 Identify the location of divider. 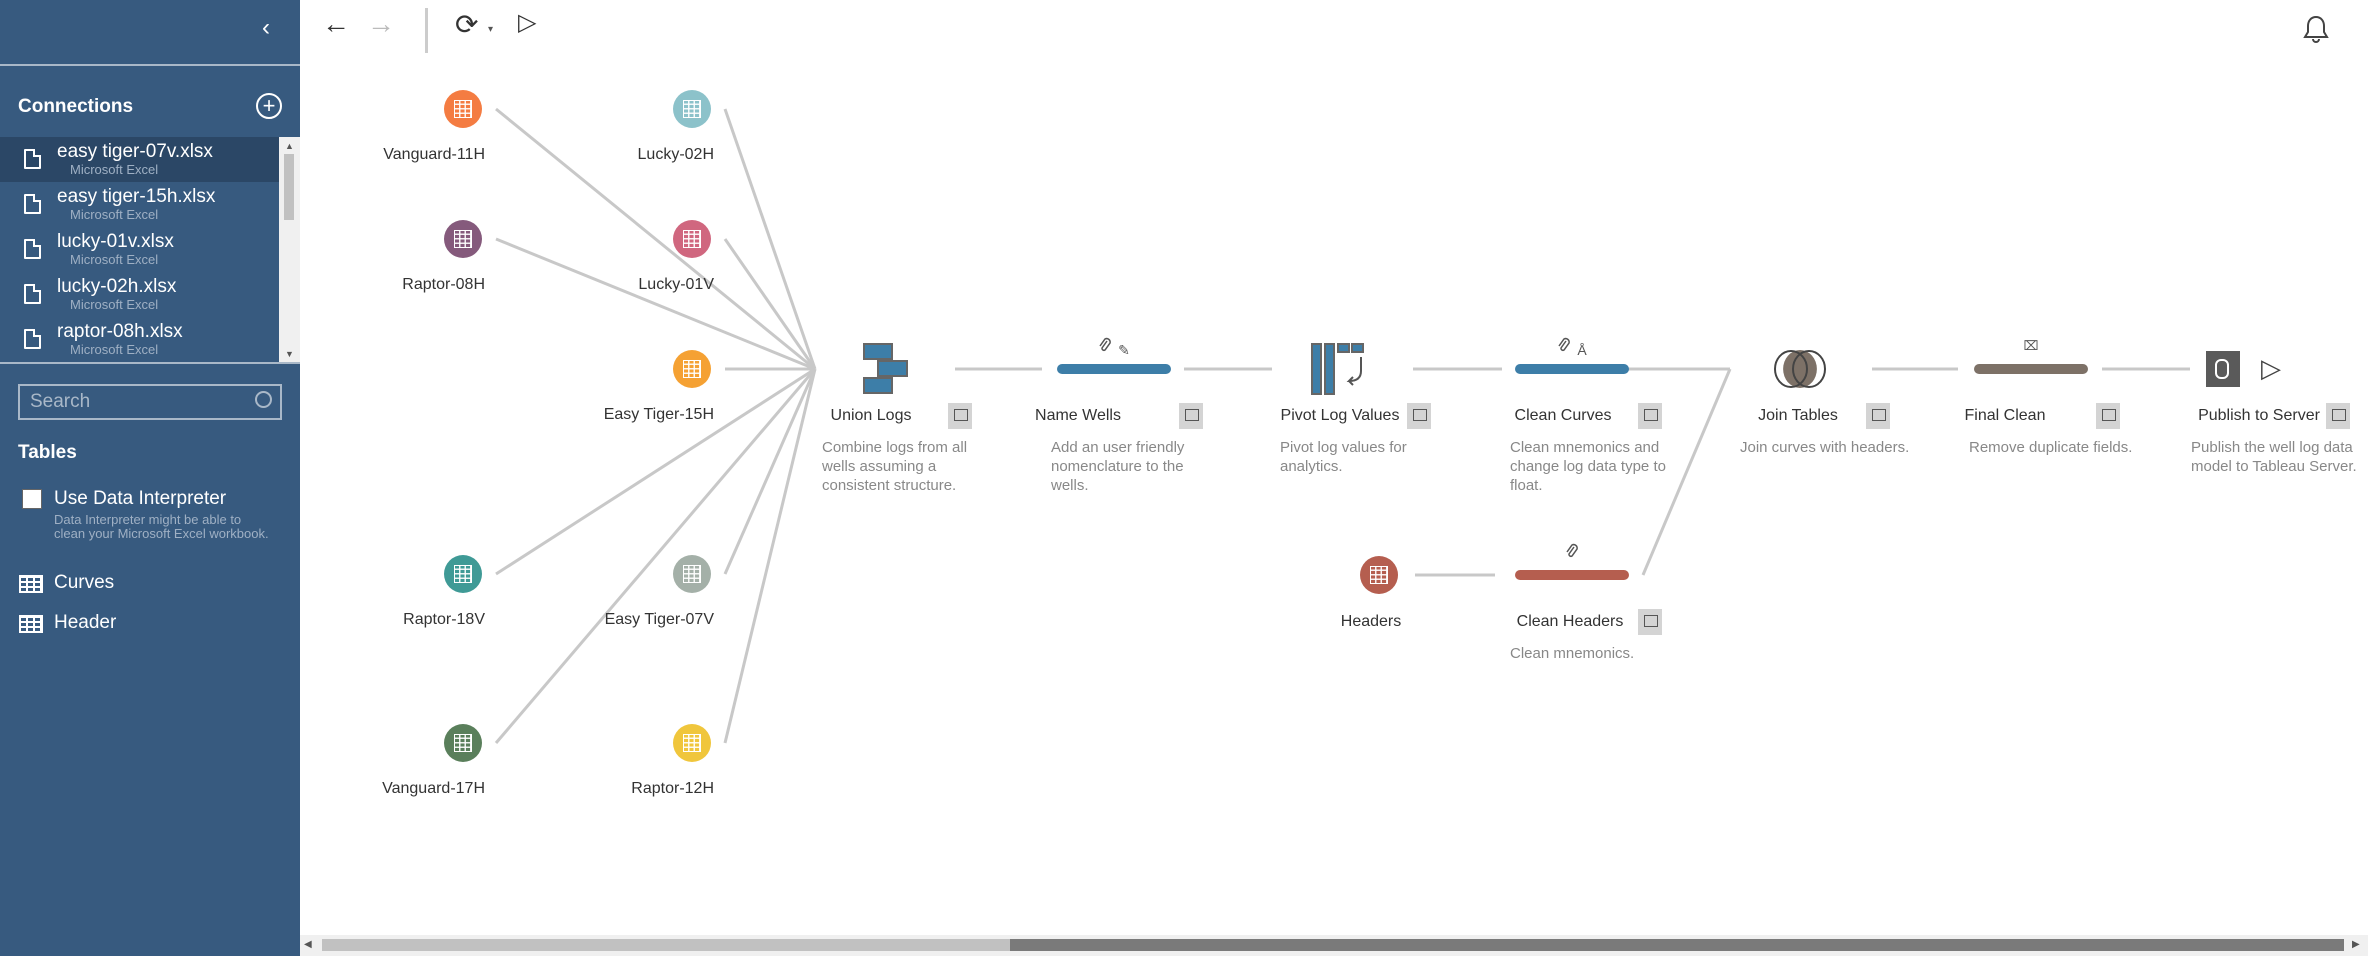
(150, 65).